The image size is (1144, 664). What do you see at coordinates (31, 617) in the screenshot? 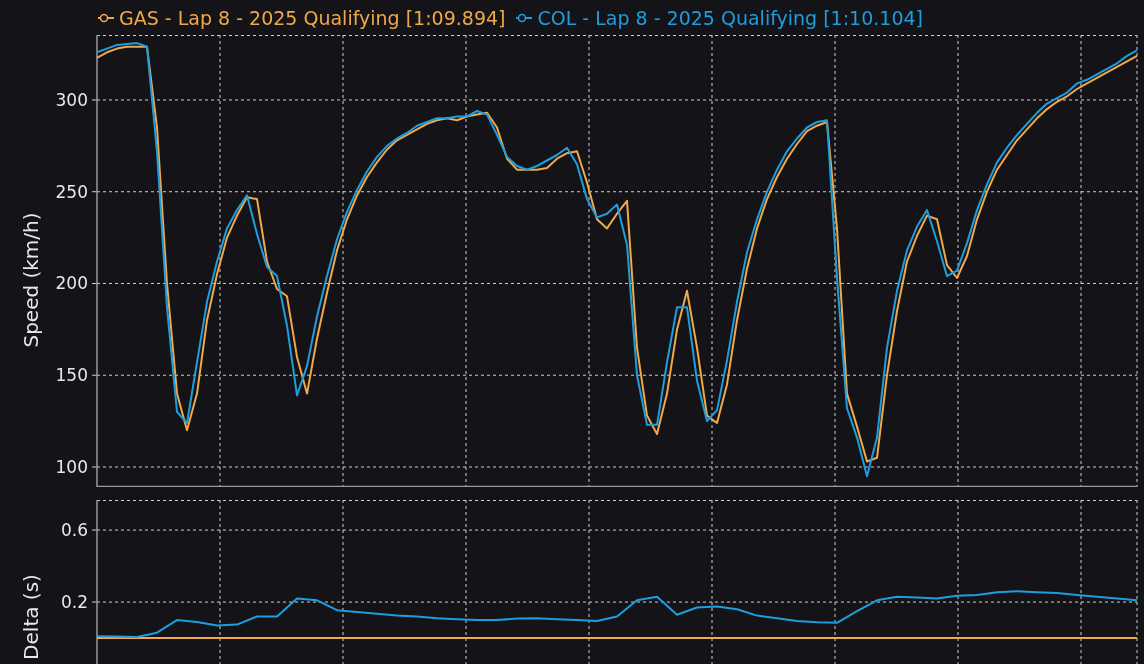
I see `y-axis-title: Delta (s)` at bounding box center [31, 617].